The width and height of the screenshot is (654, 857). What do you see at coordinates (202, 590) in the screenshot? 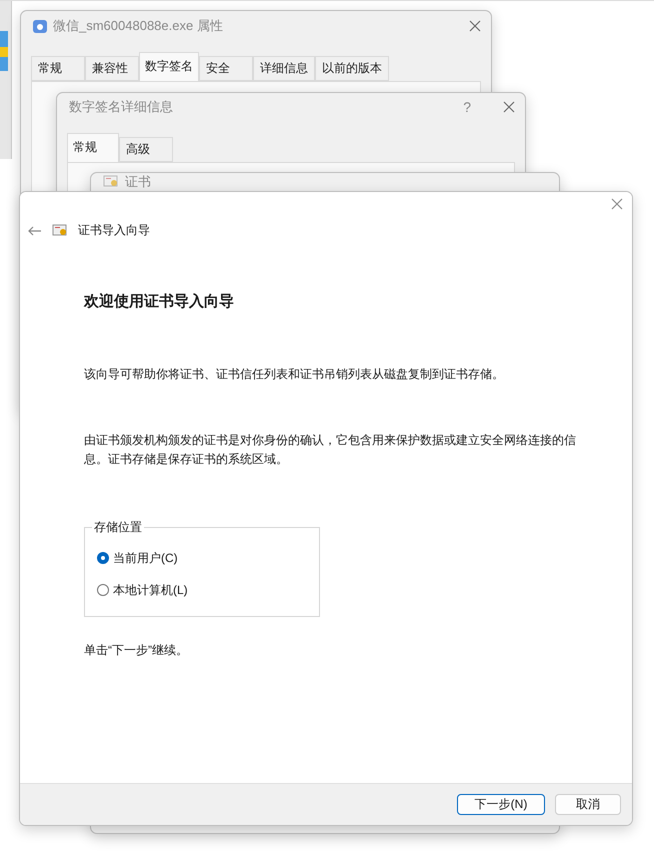
I see `radio-option: 本地计算机(L)` at bounding box center [202, 590].